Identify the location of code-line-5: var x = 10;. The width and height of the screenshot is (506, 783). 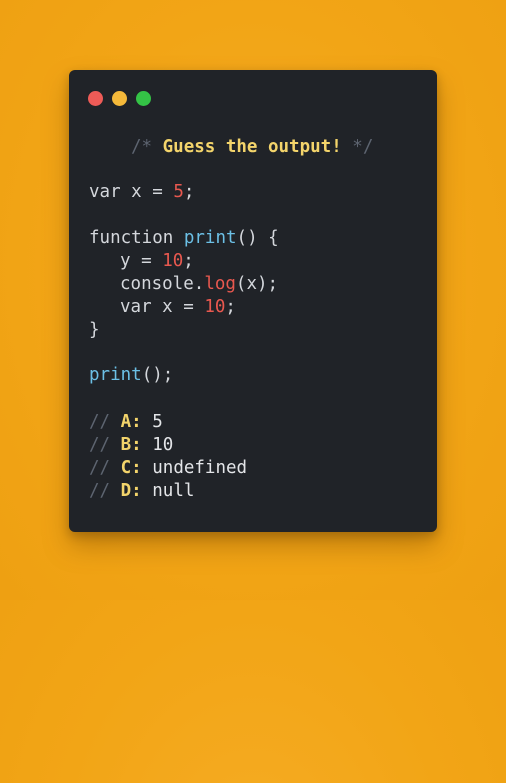
(178, 307).